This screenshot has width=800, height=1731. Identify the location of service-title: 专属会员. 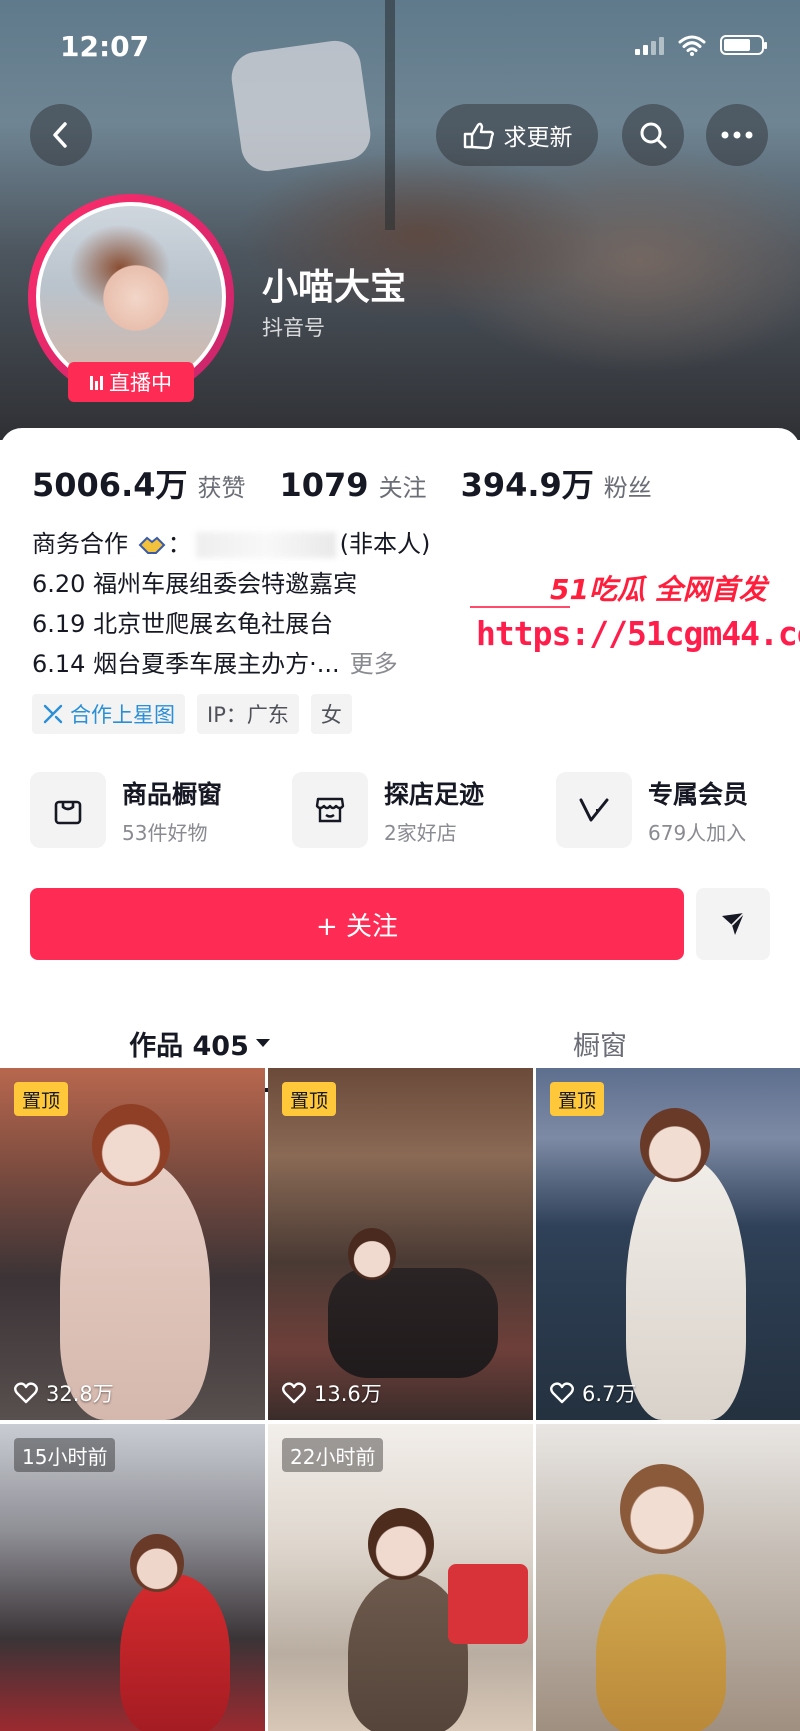
(698, 794).